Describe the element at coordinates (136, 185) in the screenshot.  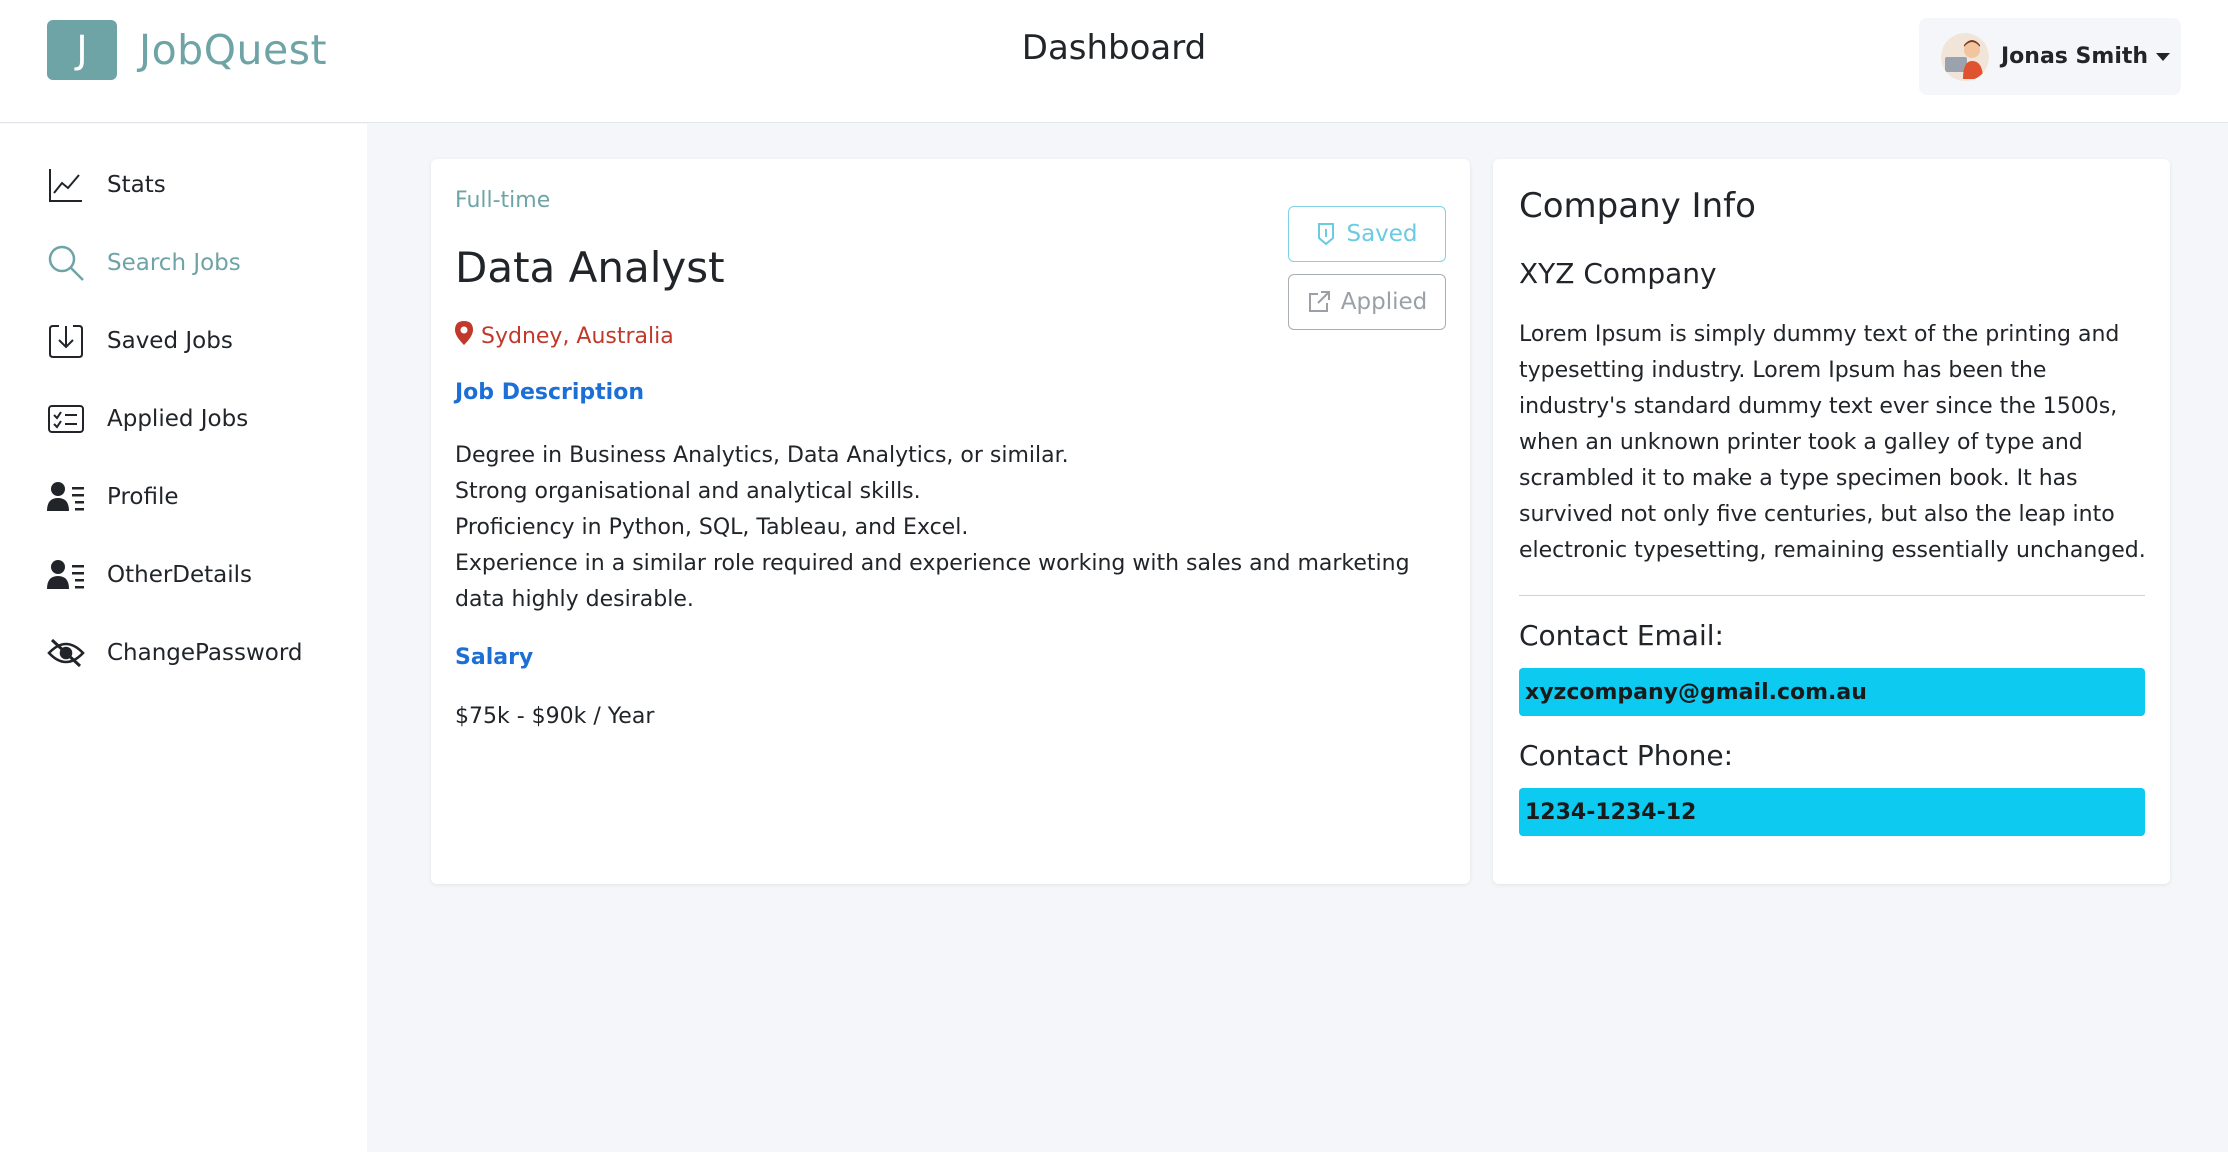
I see `sidebar-item-label: Stats` at that location.